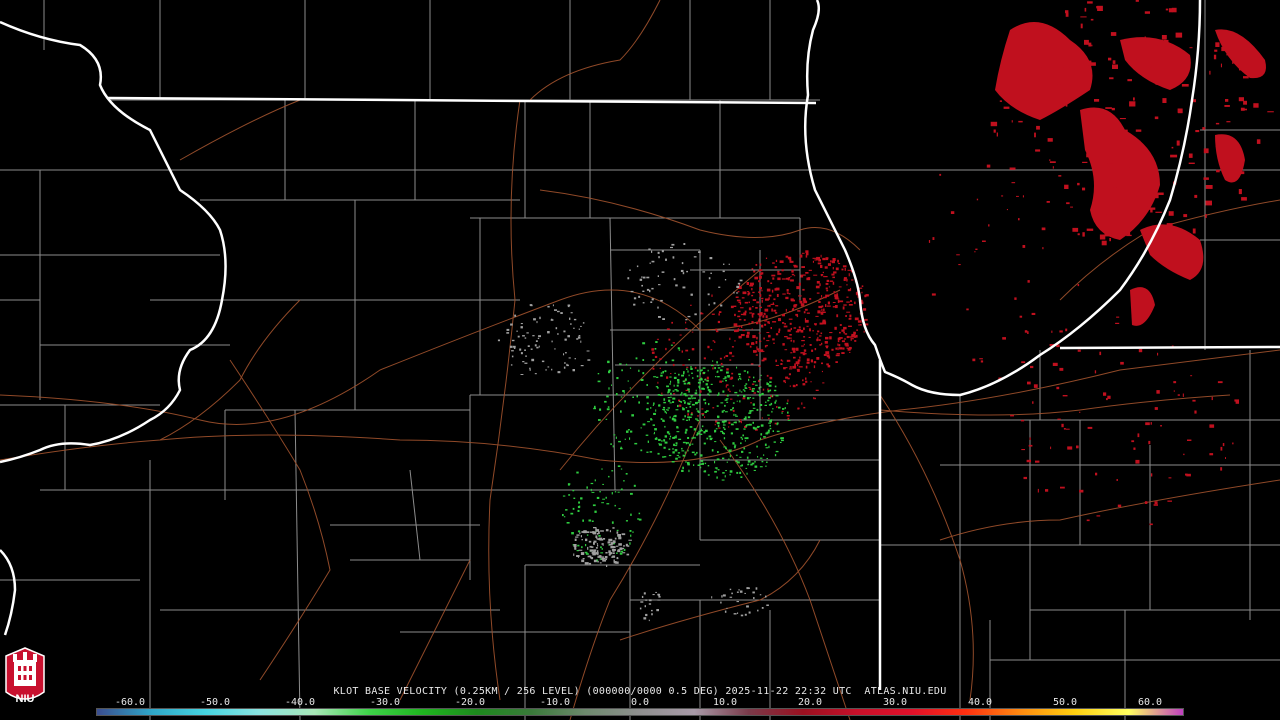 The image size is (1280, 720). What do you see at coordinates (640, 702) in the screenshot?
I see `colorbar-tick: 0.0` at bounding box center [640, 702].